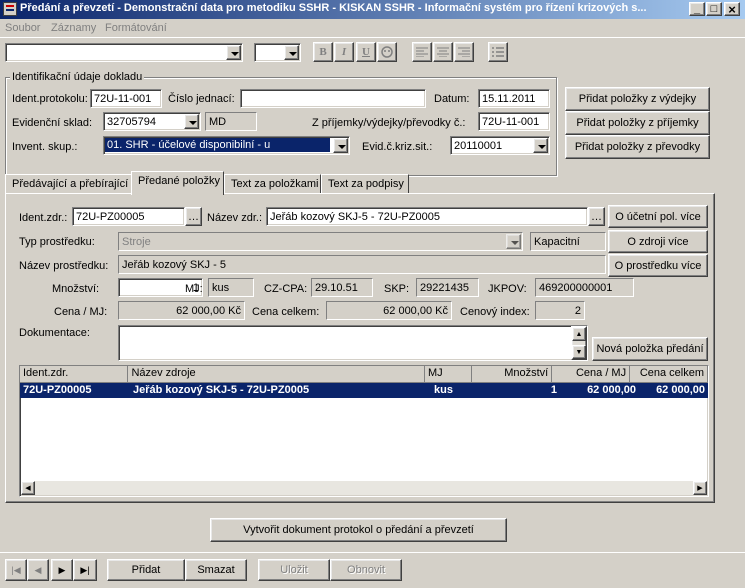  What do you see at coordinates (464, 52) in the screenshot?
I see `align-right-button` at bounding box center [464, 52].